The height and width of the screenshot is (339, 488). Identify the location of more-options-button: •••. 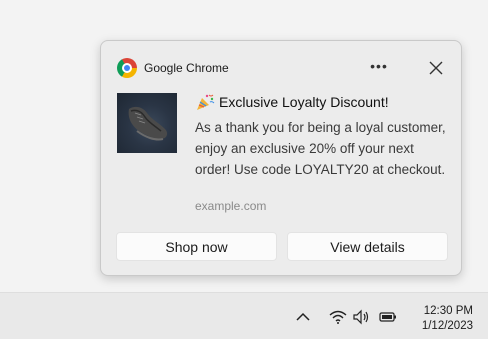
(379, 68).